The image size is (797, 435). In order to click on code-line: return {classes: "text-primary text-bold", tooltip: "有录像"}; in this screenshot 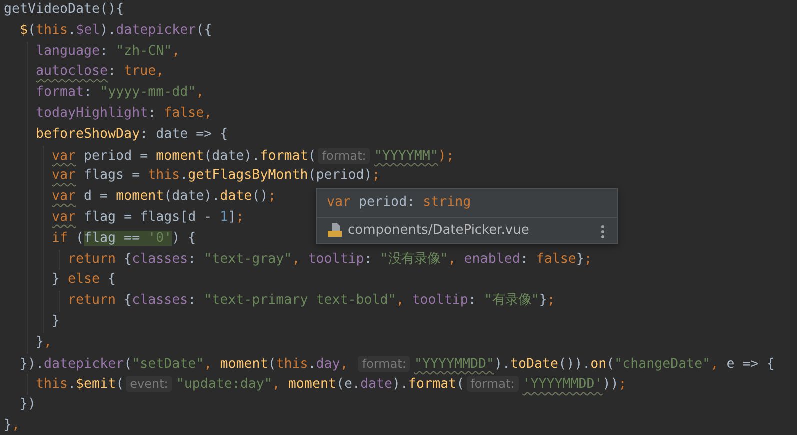, I will do `click(311, 301)`.